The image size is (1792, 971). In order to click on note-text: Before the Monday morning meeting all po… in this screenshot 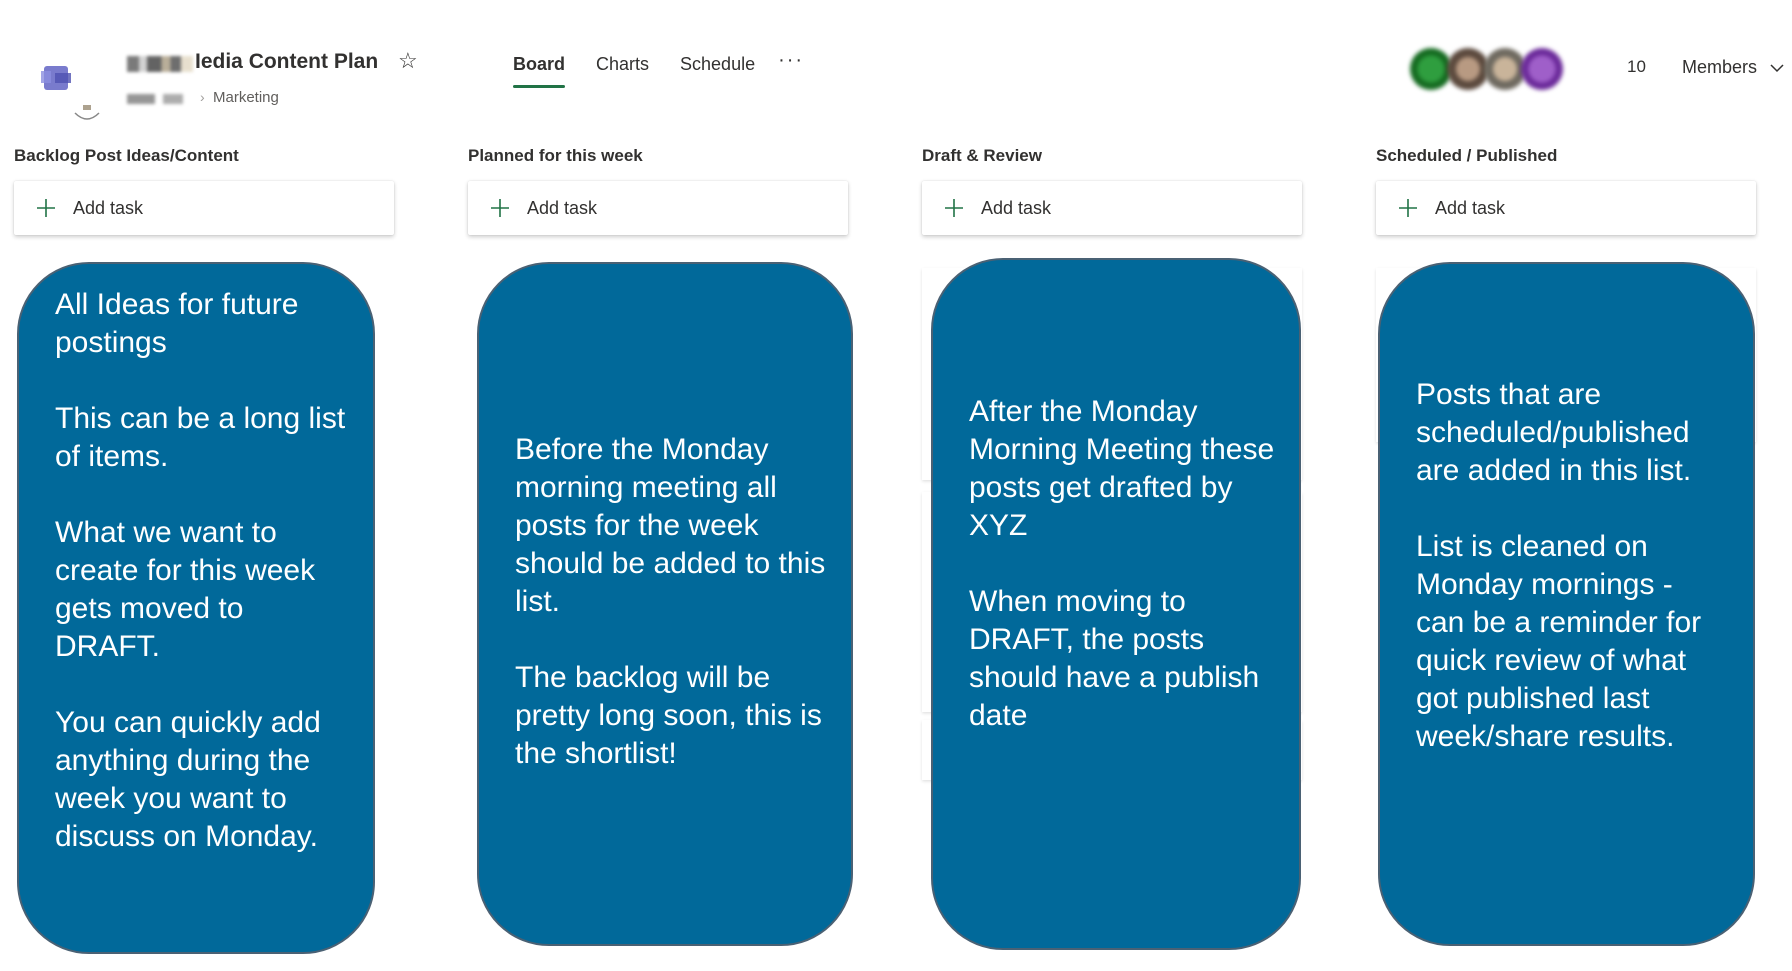, I will do `click(671, 602)`.